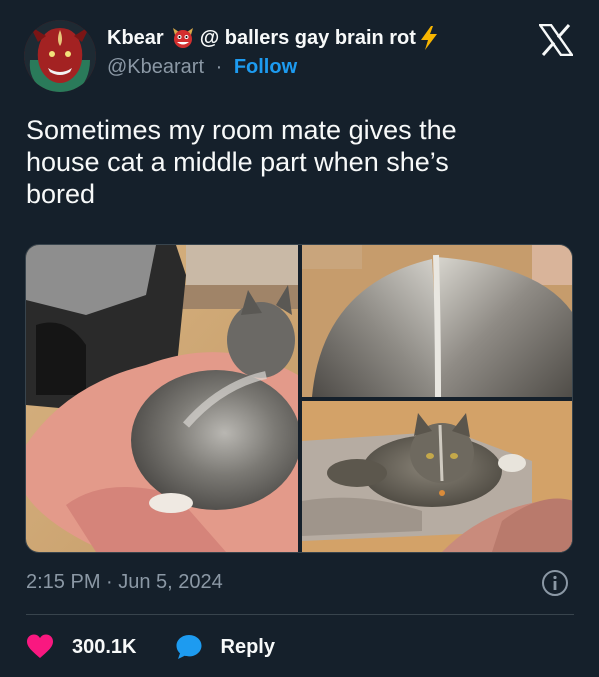  Describe the element at coordinates (265, 67) in the screenshot. I see `follow-button: Follow` at that location.